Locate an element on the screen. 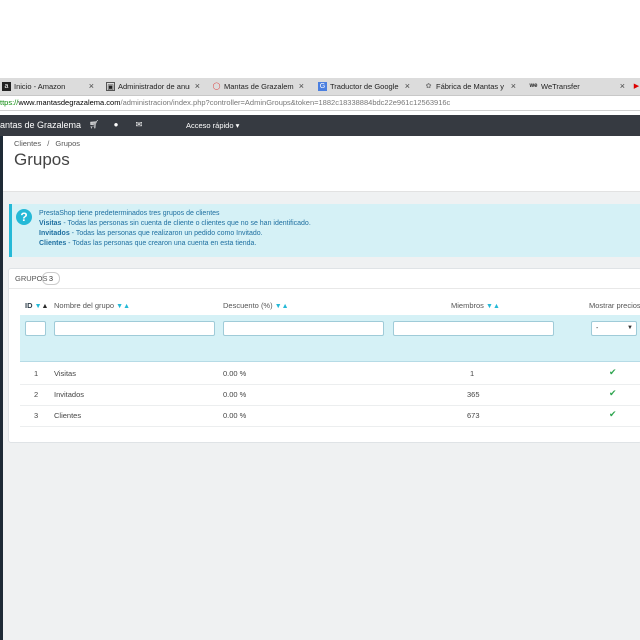  filter-discount-input is located at coordinates (303, 328).